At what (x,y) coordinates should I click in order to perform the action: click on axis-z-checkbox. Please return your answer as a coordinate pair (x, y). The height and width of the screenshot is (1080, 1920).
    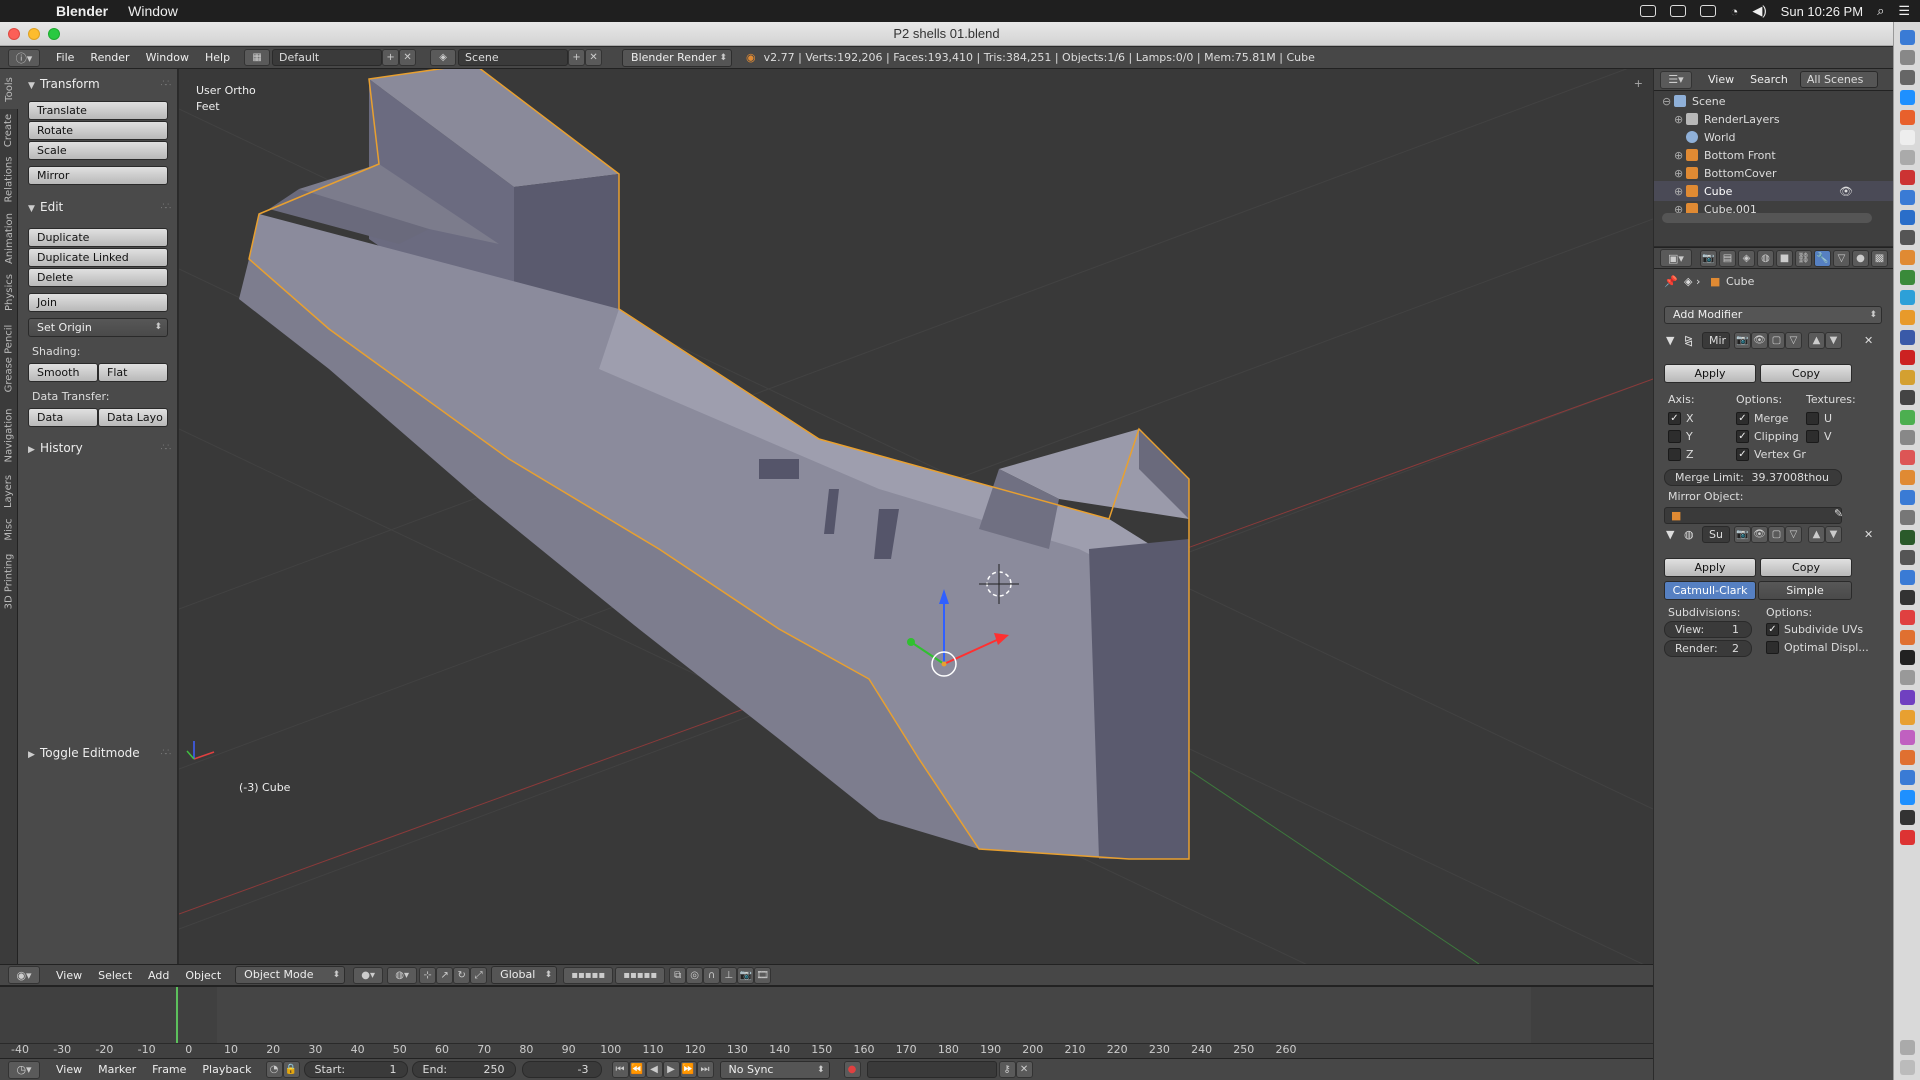
    Looking at the image, I should click on (1674, 454).